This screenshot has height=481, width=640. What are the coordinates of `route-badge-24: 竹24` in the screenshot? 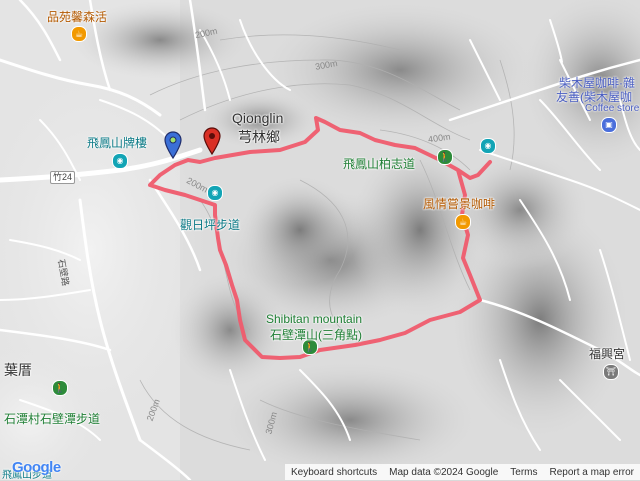 It's located at (63, 177).